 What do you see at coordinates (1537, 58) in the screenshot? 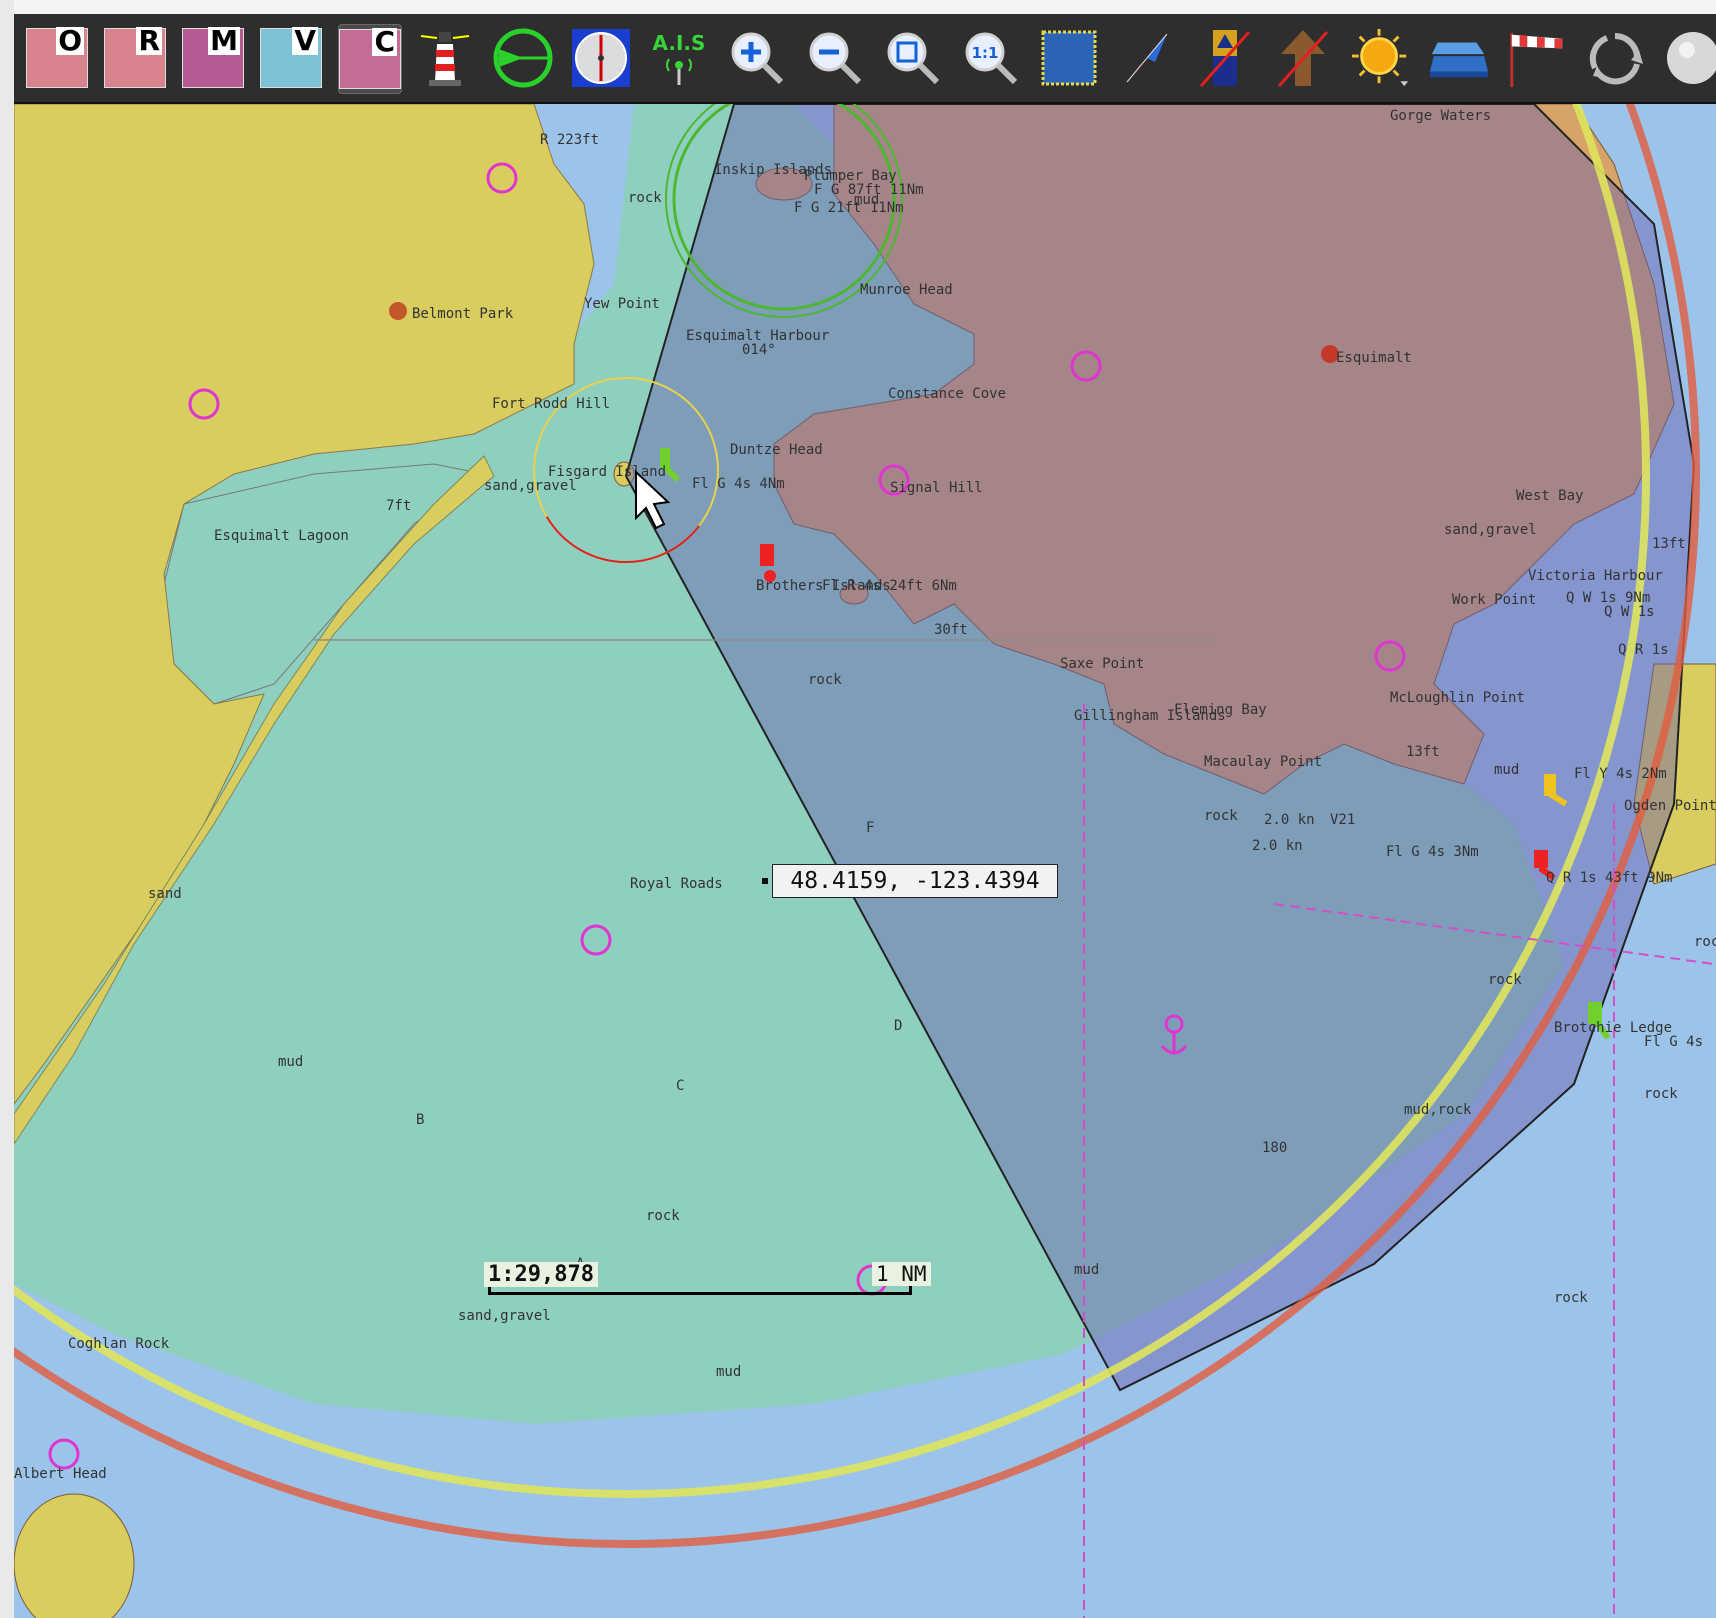
I see `windsock-button` at bounding box center [1537, 58].